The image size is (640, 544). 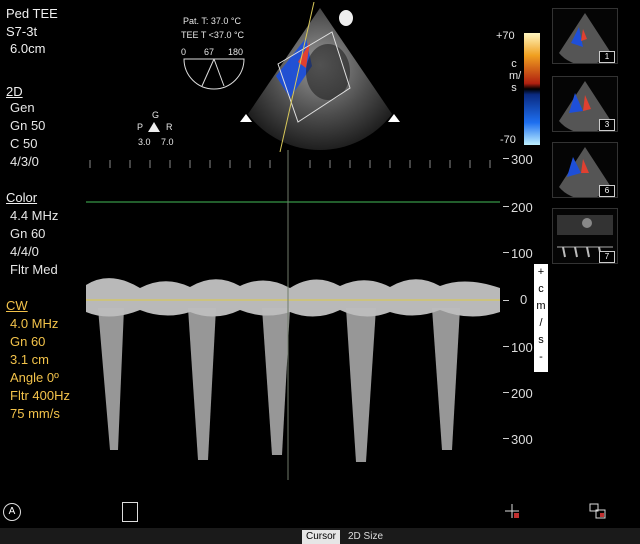 What do you see at coordinates (522, 439) in the screenshot?
I see `velocity-tick-neg300: 300` at bounding box center [522, 439].